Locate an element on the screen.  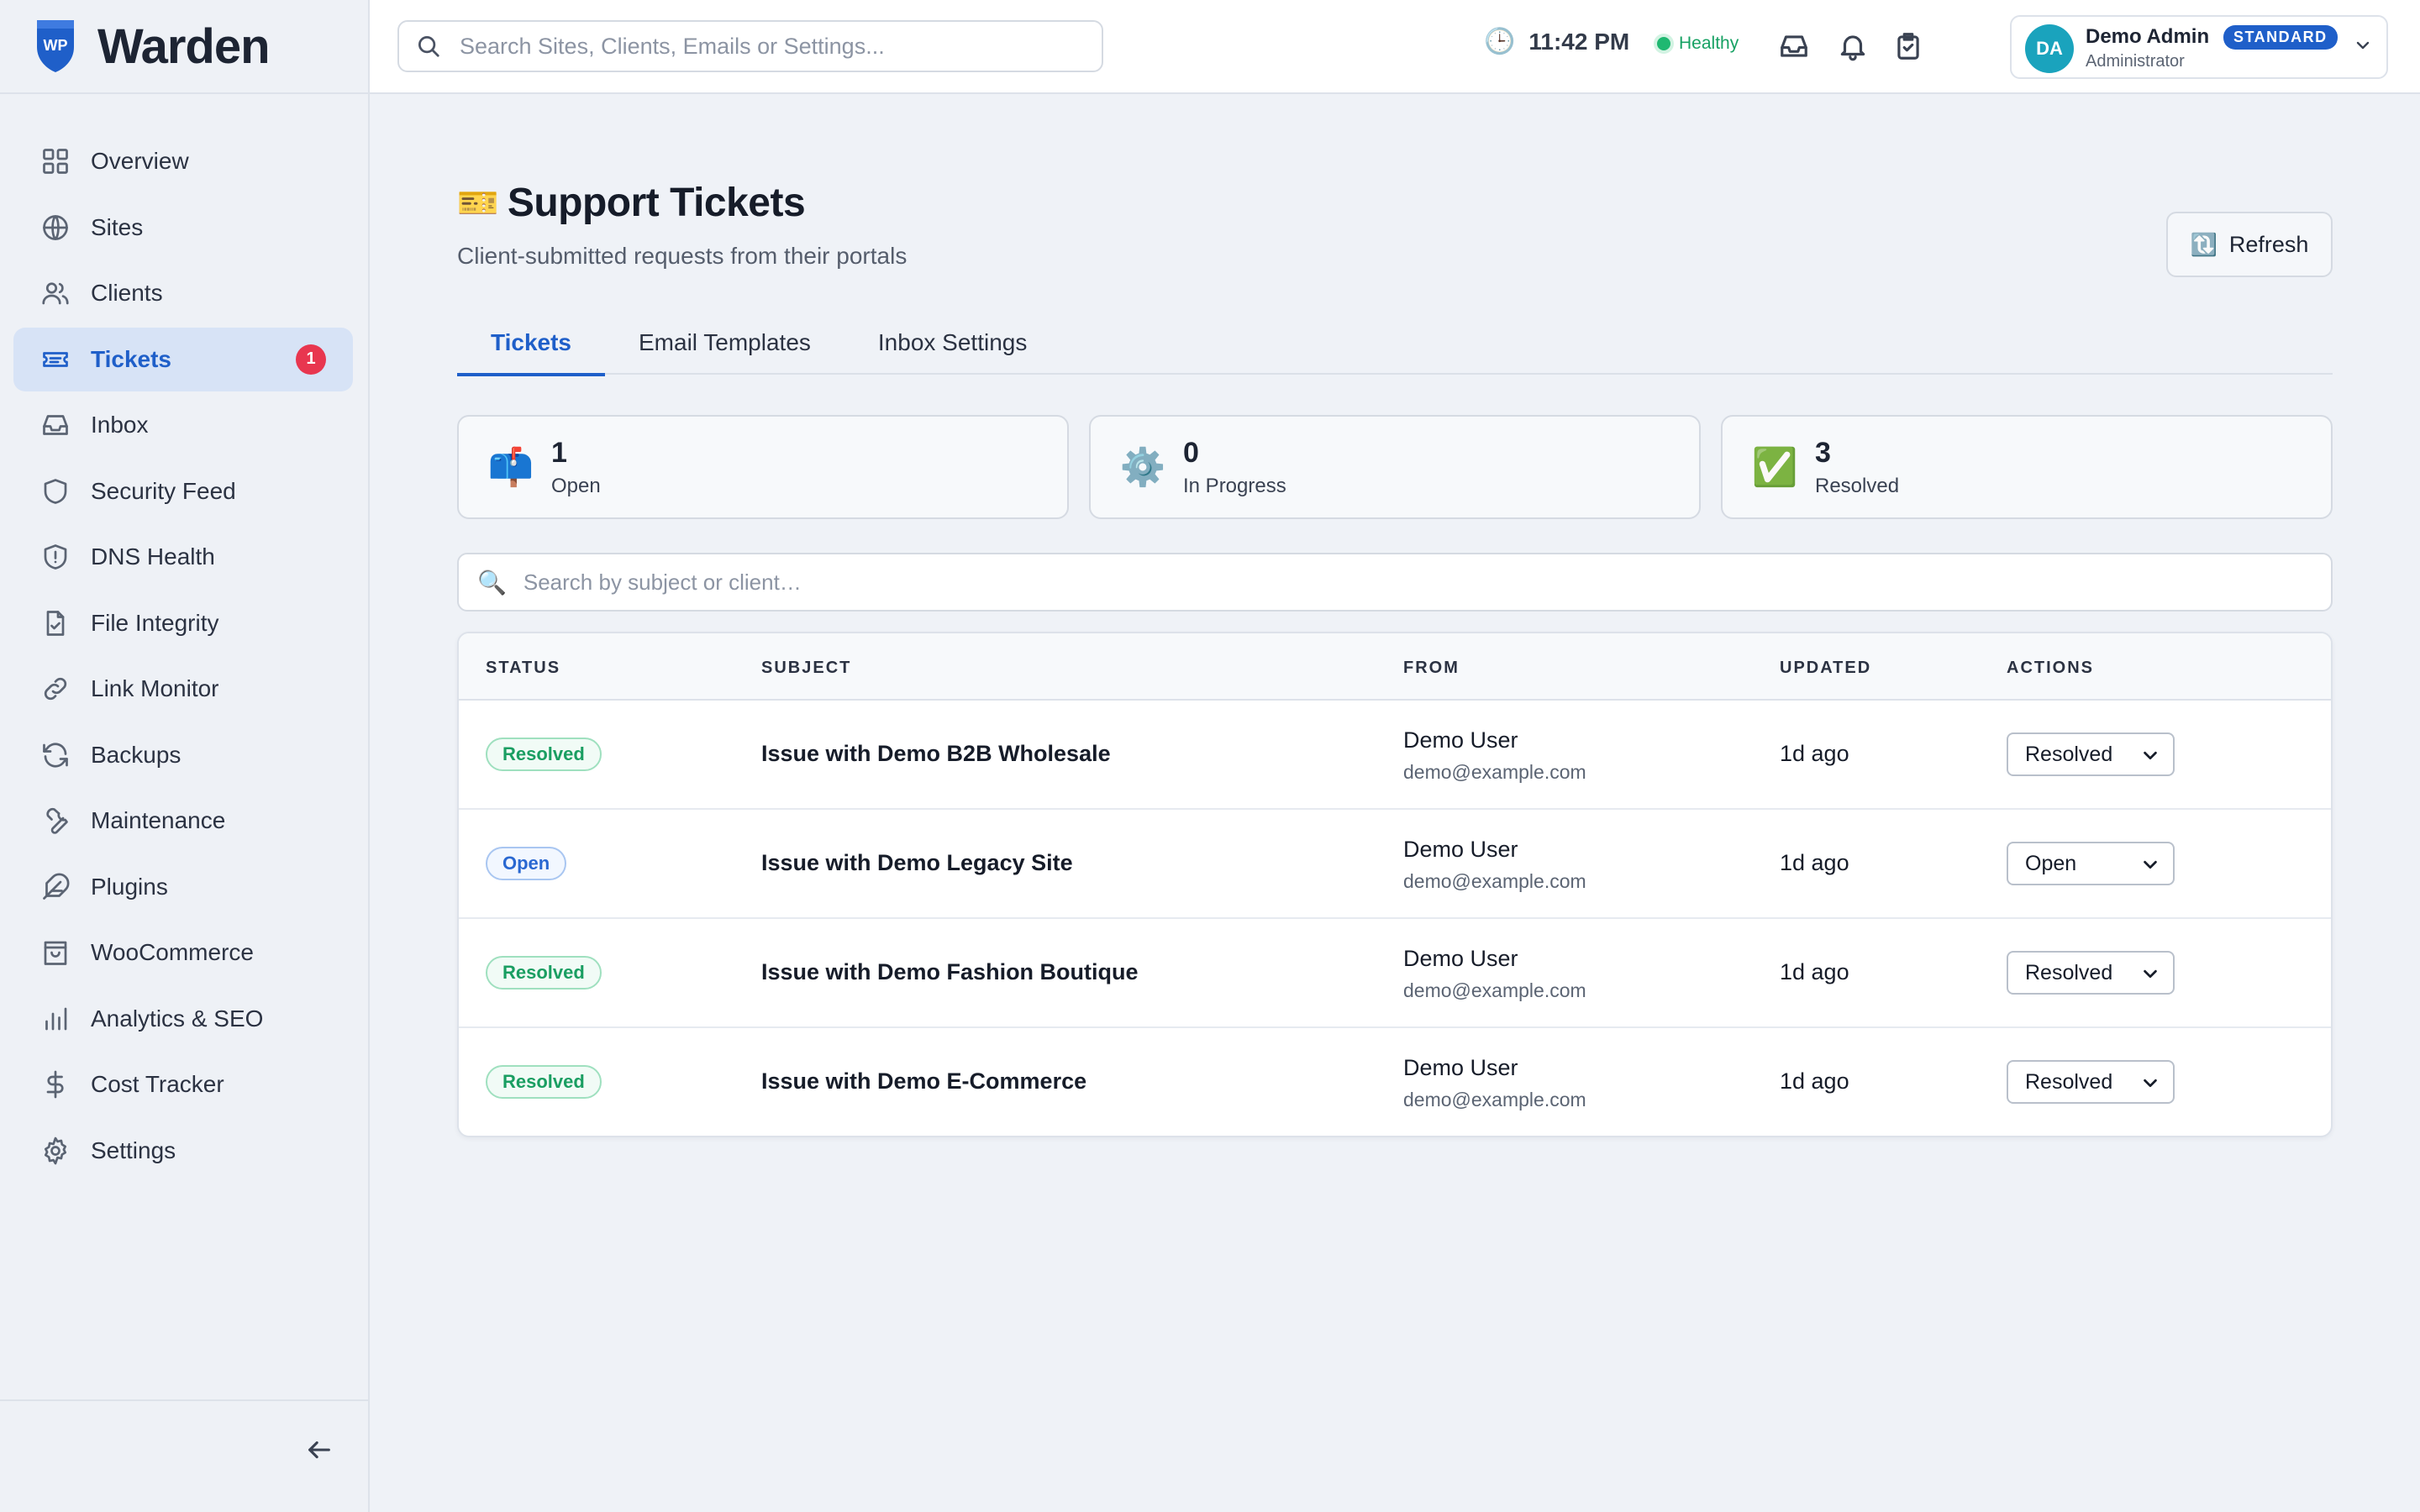
sidebar-item-label: Maintenance is located at coordinates (158, 820).